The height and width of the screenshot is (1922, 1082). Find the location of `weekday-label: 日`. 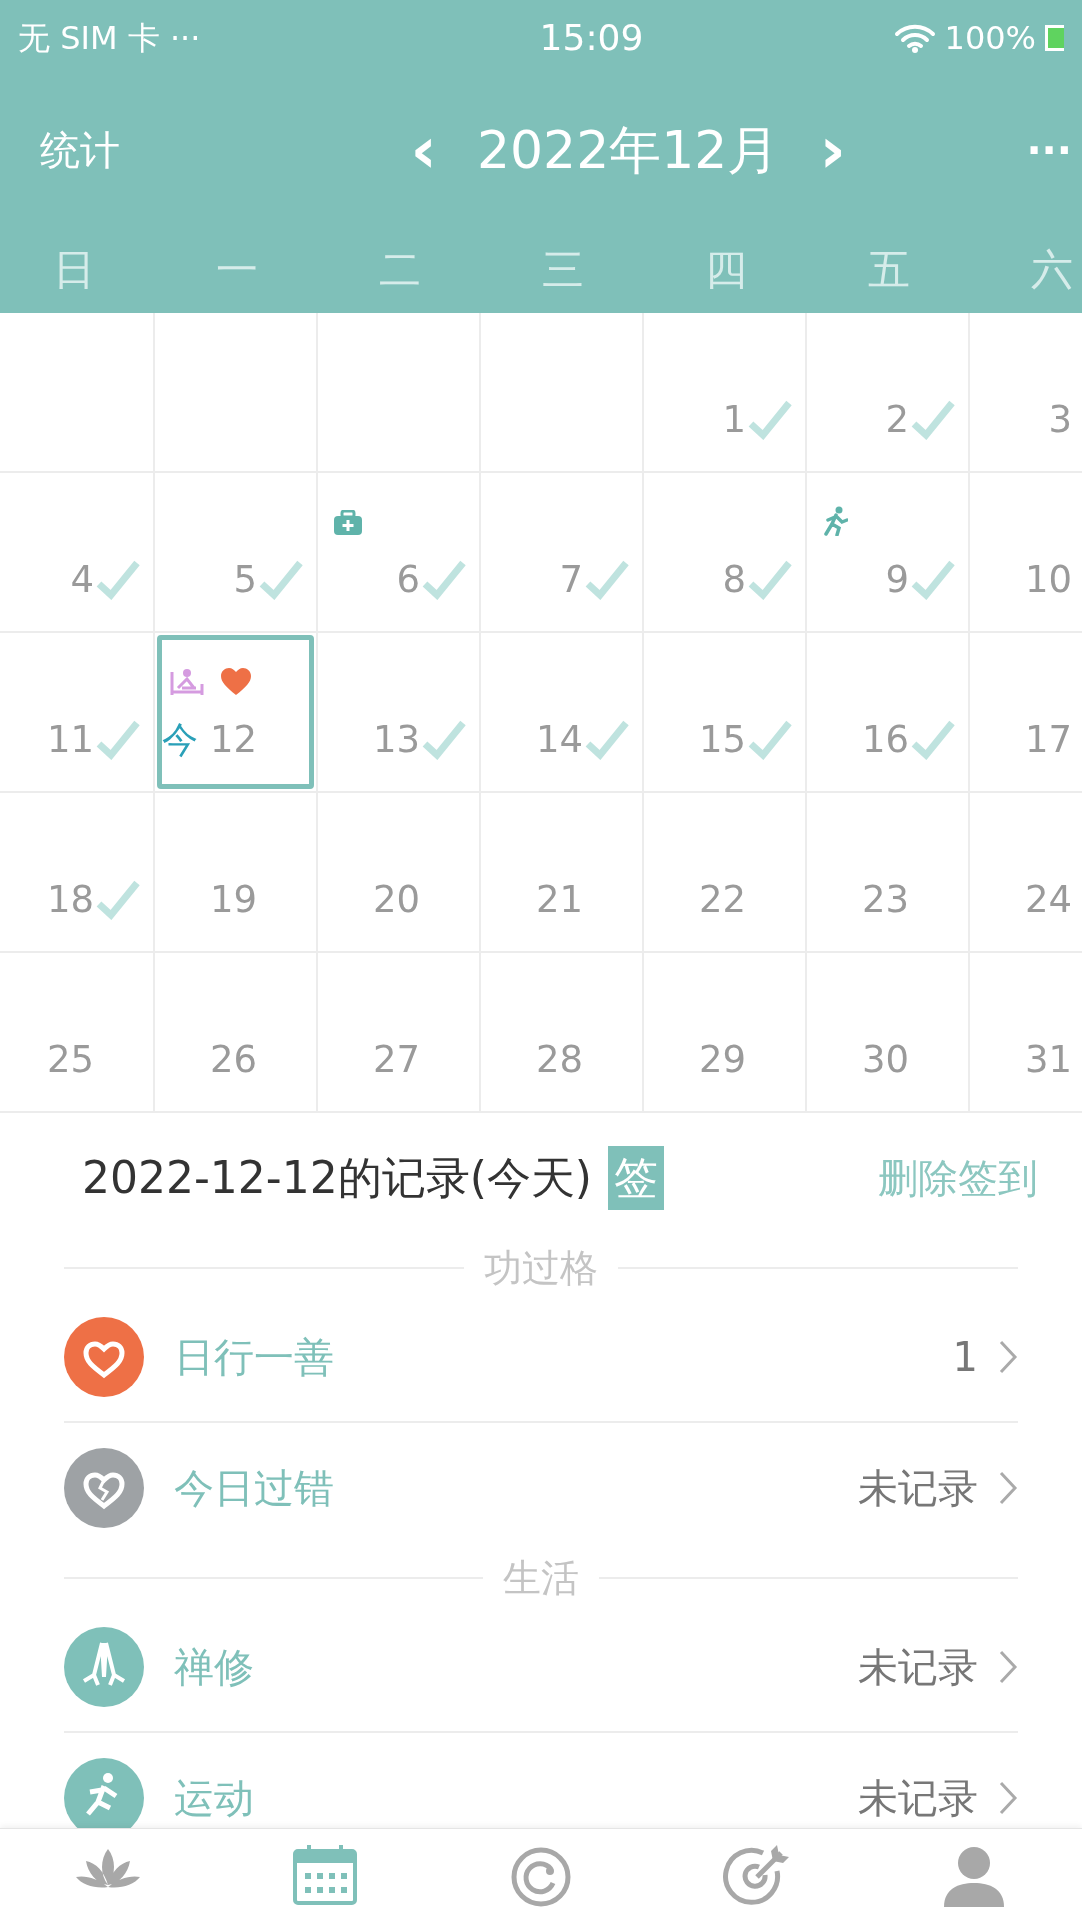

weekday-label: 日 is located at coordinates (73, 269).